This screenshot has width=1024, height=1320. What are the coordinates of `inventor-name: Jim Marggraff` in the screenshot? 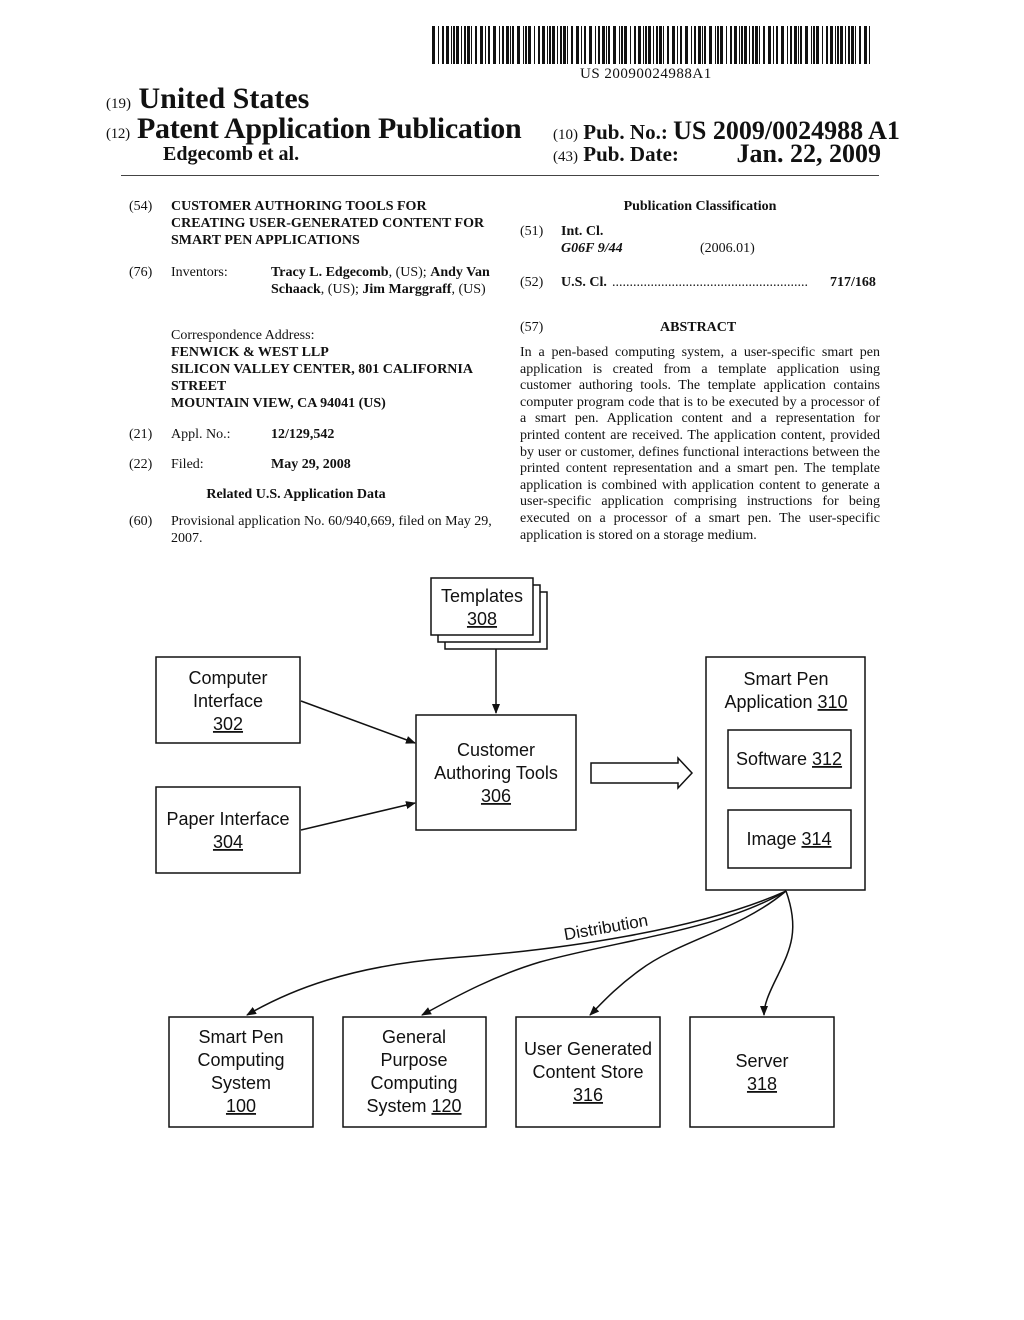 It's located at (407, 289).